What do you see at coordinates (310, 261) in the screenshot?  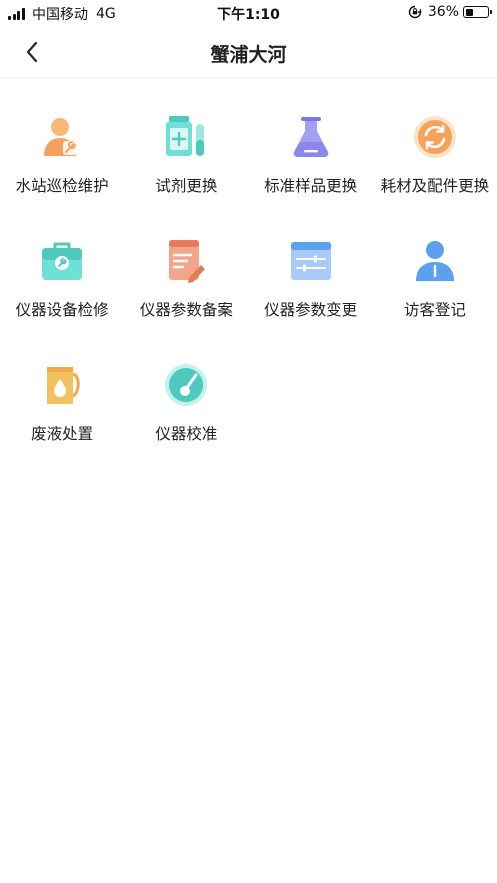 I see `sliders-icon` at bounding box center [310, 261].